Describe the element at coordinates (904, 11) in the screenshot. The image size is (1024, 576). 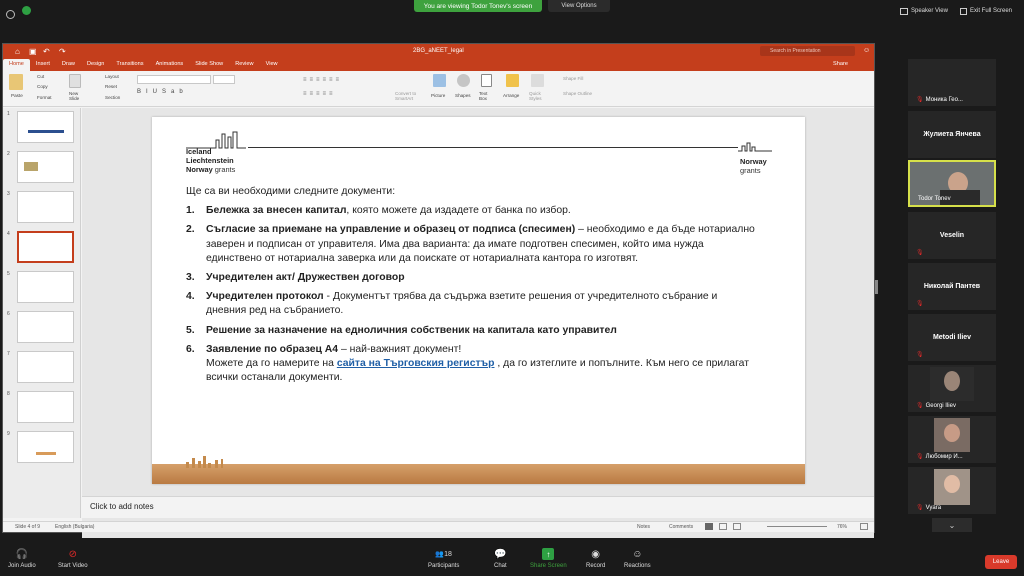
I see `grid-icon` at that location.